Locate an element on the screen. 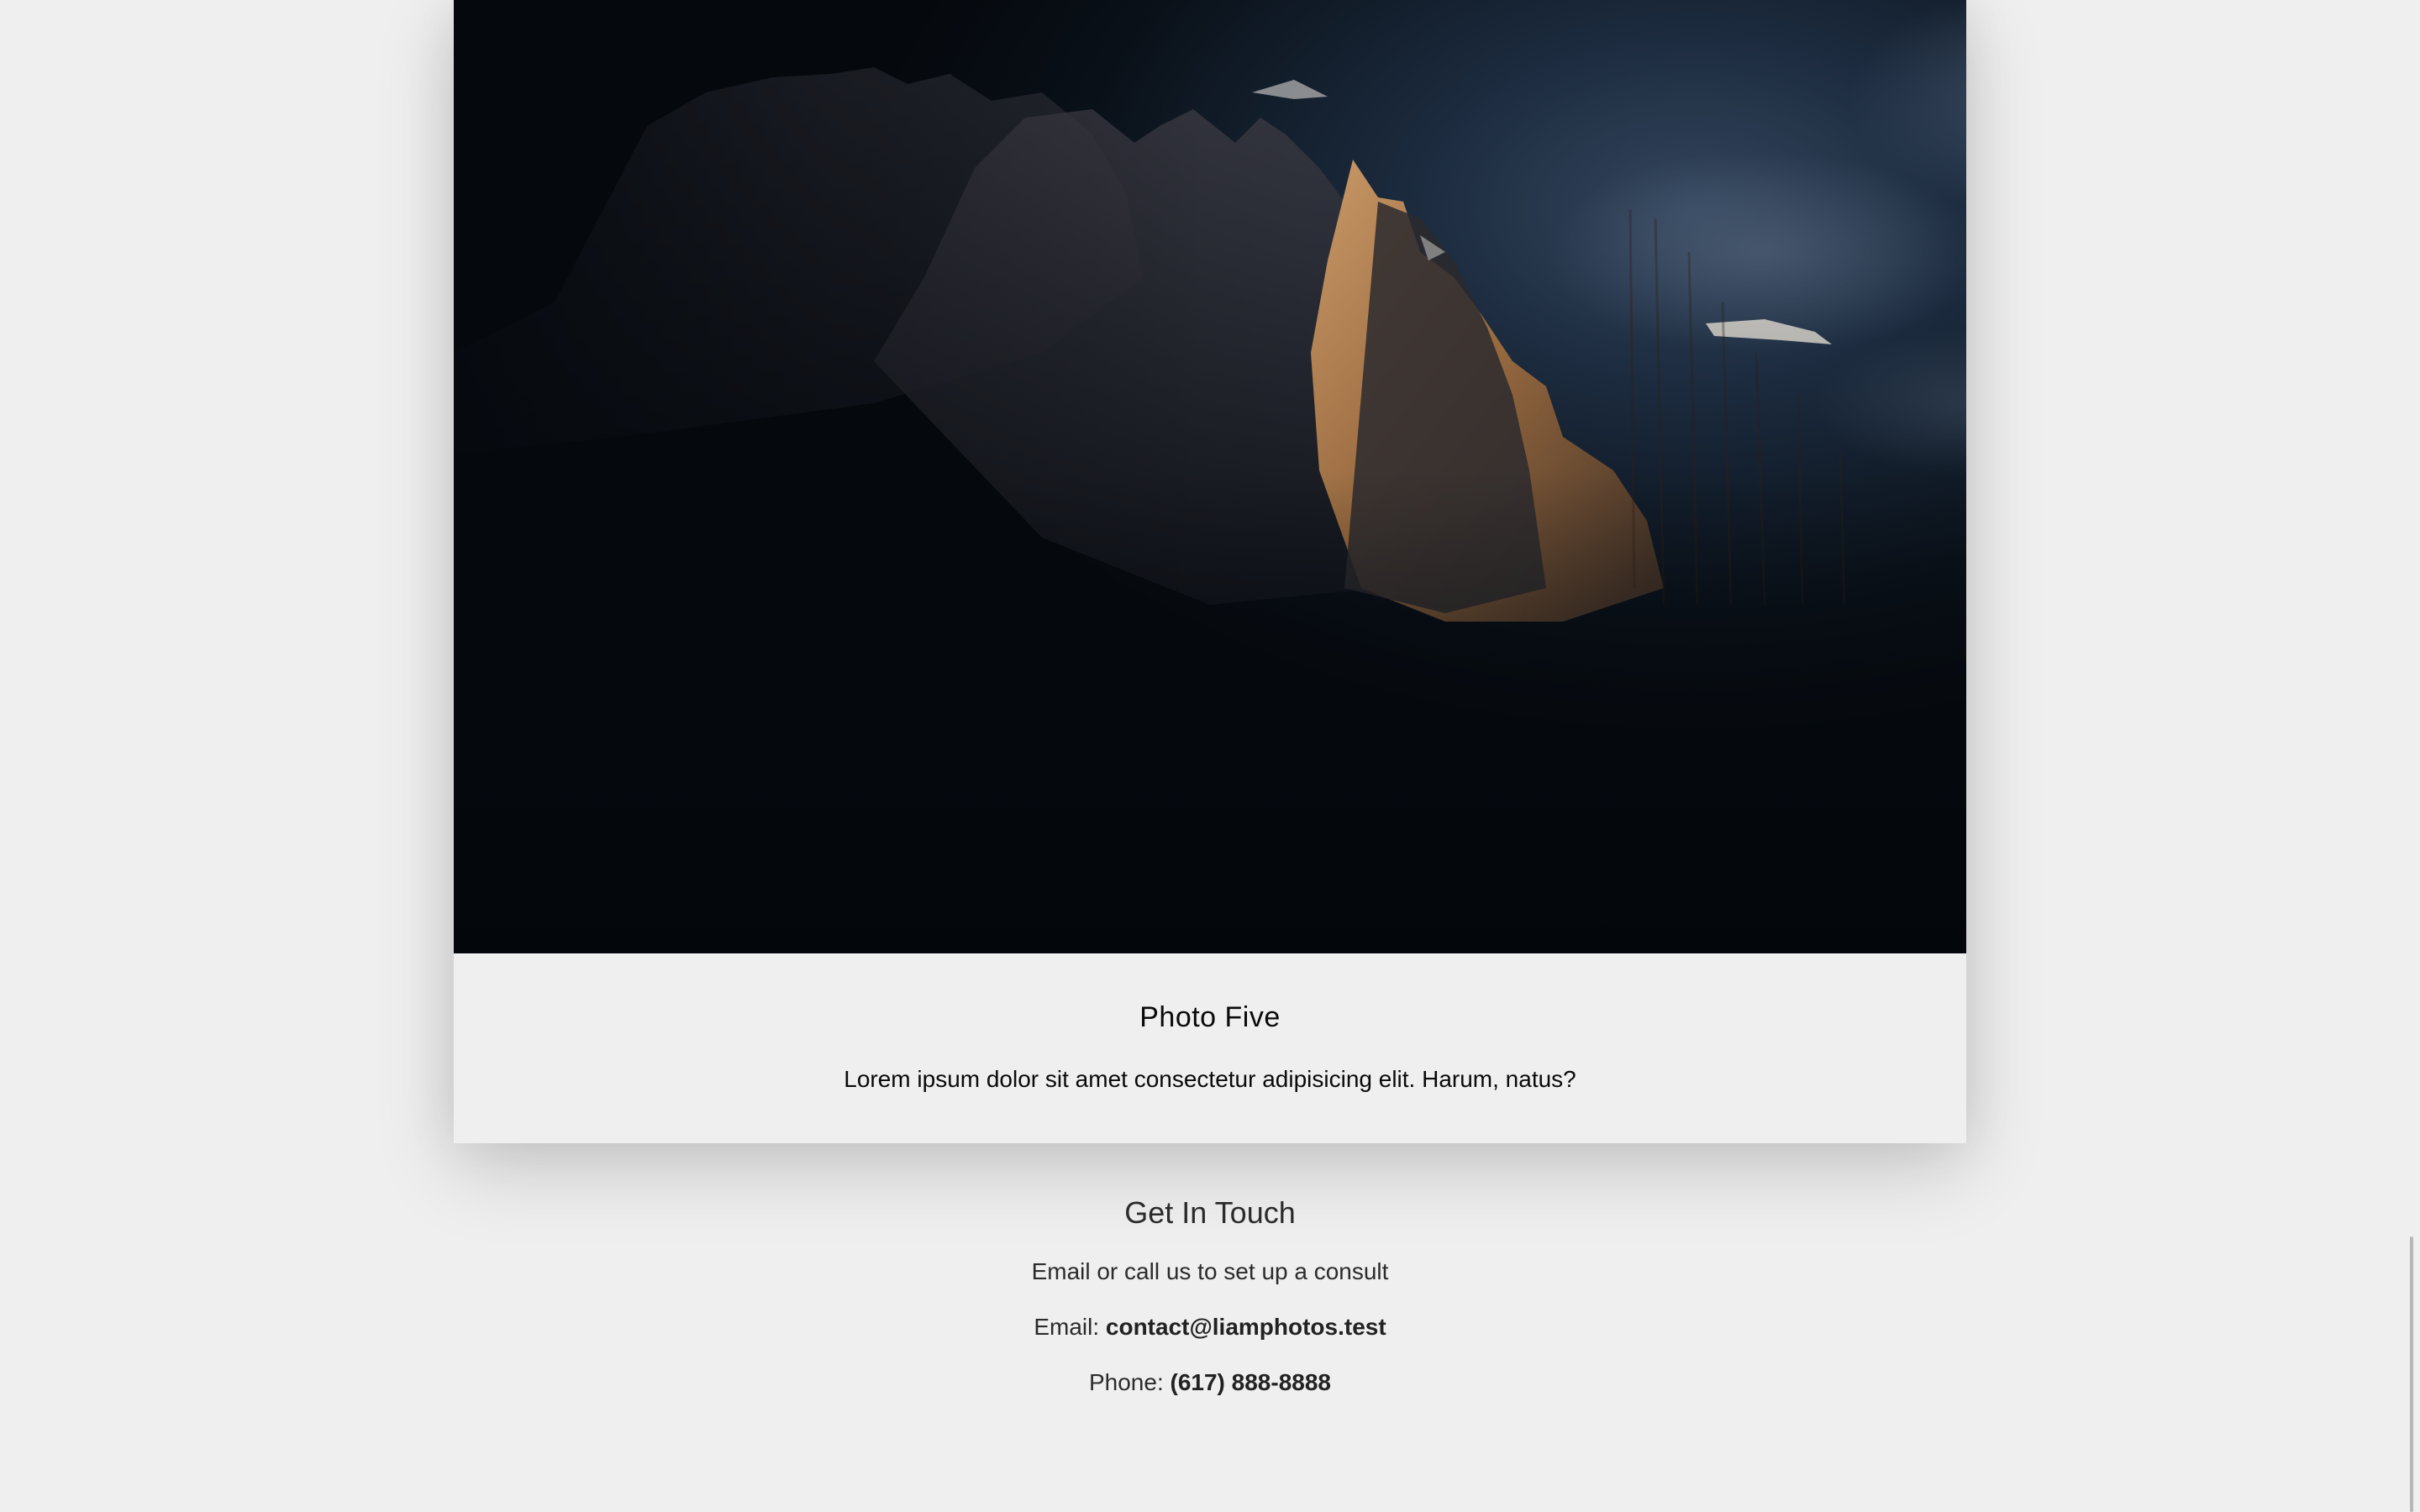 This screenshot has height=1512, width=2420. phone-link: (617) 888-8888 is located at coordinates (1251, 1382).